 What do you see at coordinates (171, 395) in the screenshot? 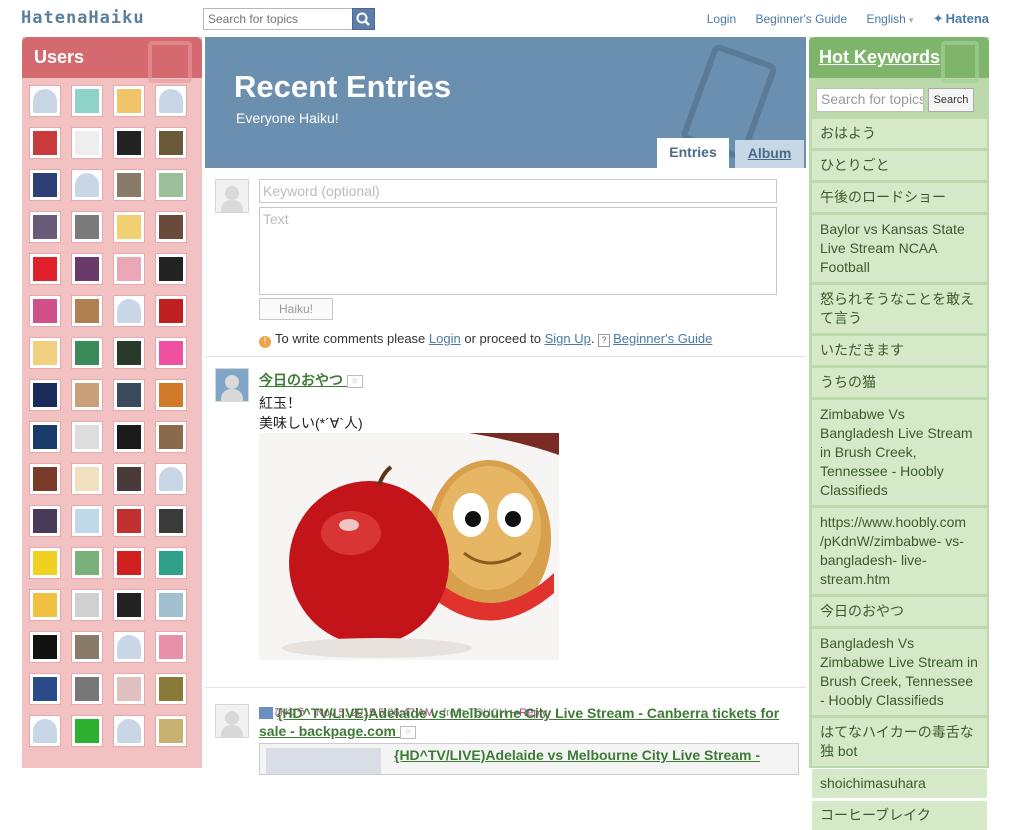
I see `user-avatar-orange-fox` at bounding box center [171, 395].